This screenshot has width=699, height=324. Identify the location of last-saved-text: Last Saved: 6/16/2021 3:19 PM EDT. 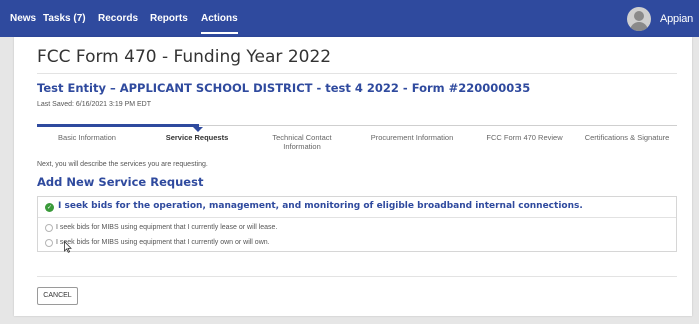
(94, 104).